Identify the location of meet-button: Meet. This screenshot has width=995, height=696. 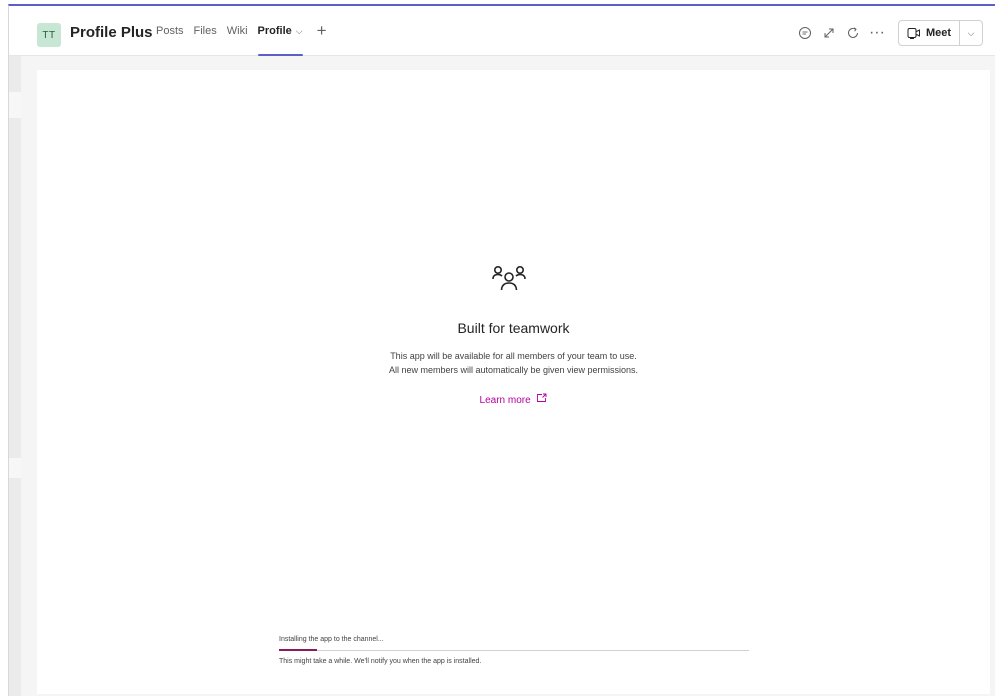
(929, 33).